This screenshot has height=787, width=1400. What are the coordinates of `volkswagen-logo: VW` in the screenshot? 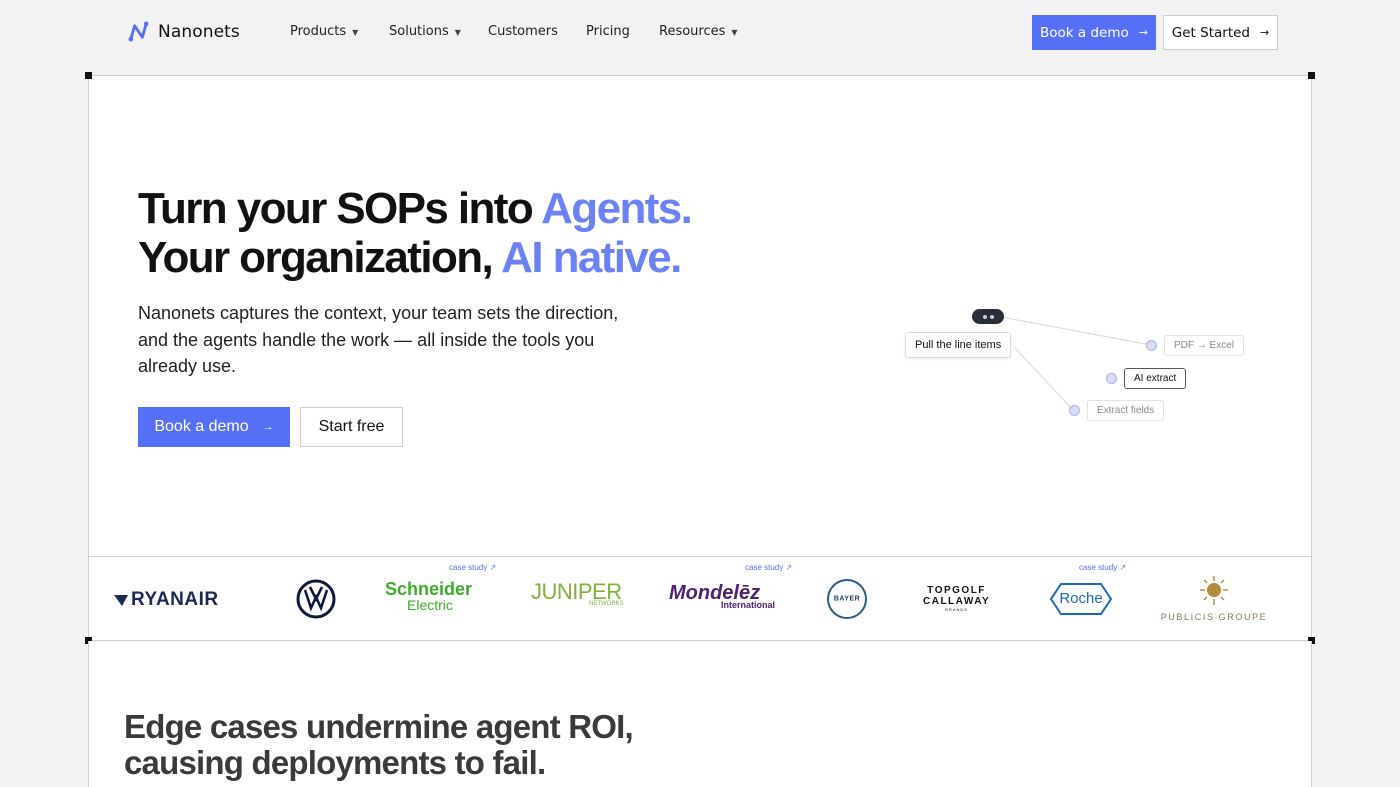 It's located at (316, 601).